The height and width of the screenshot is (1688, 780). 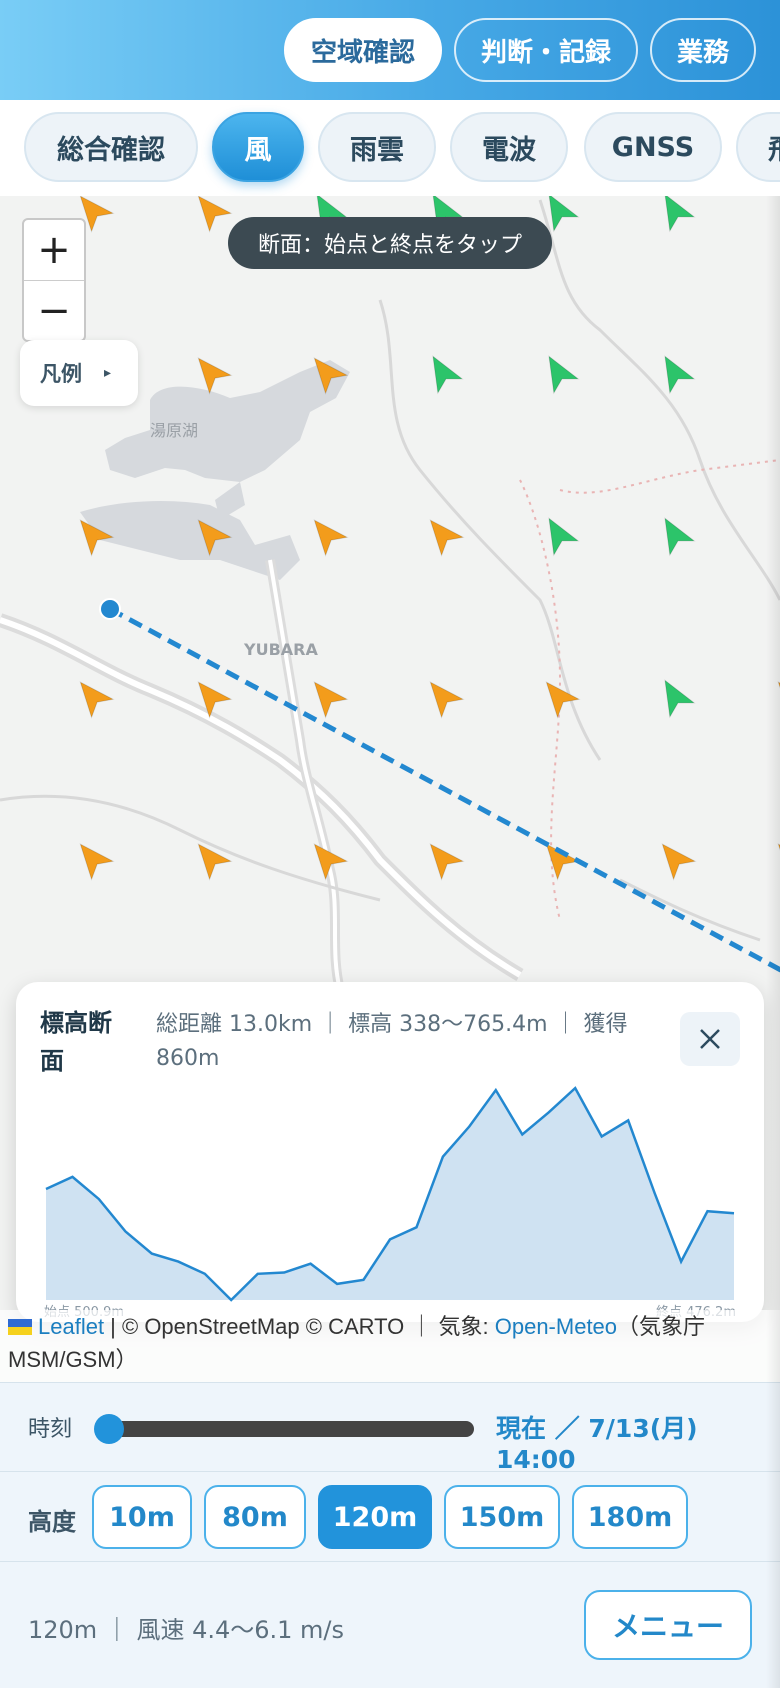 I want to click on zoom-control: + −, so click(x=54, y=280).